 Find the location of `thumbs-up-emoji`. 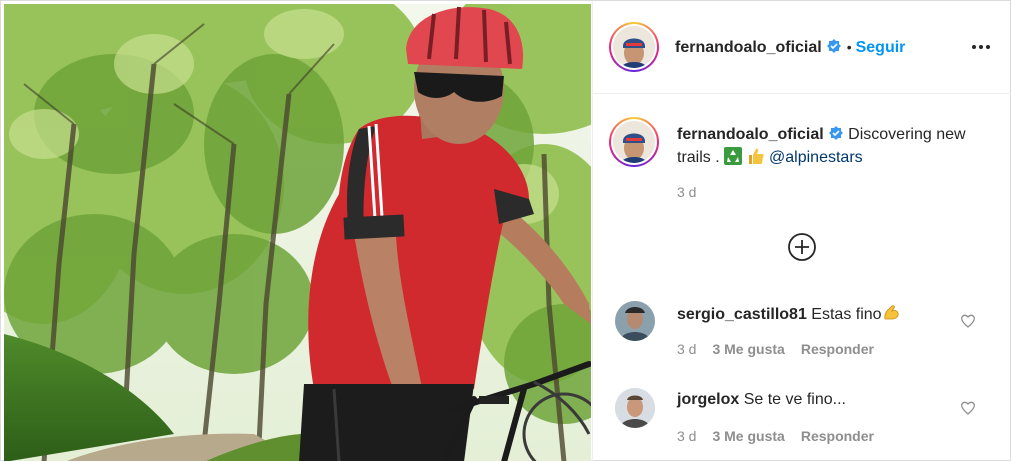

thumbs-up-emoji is located at coordinates (756, 156).